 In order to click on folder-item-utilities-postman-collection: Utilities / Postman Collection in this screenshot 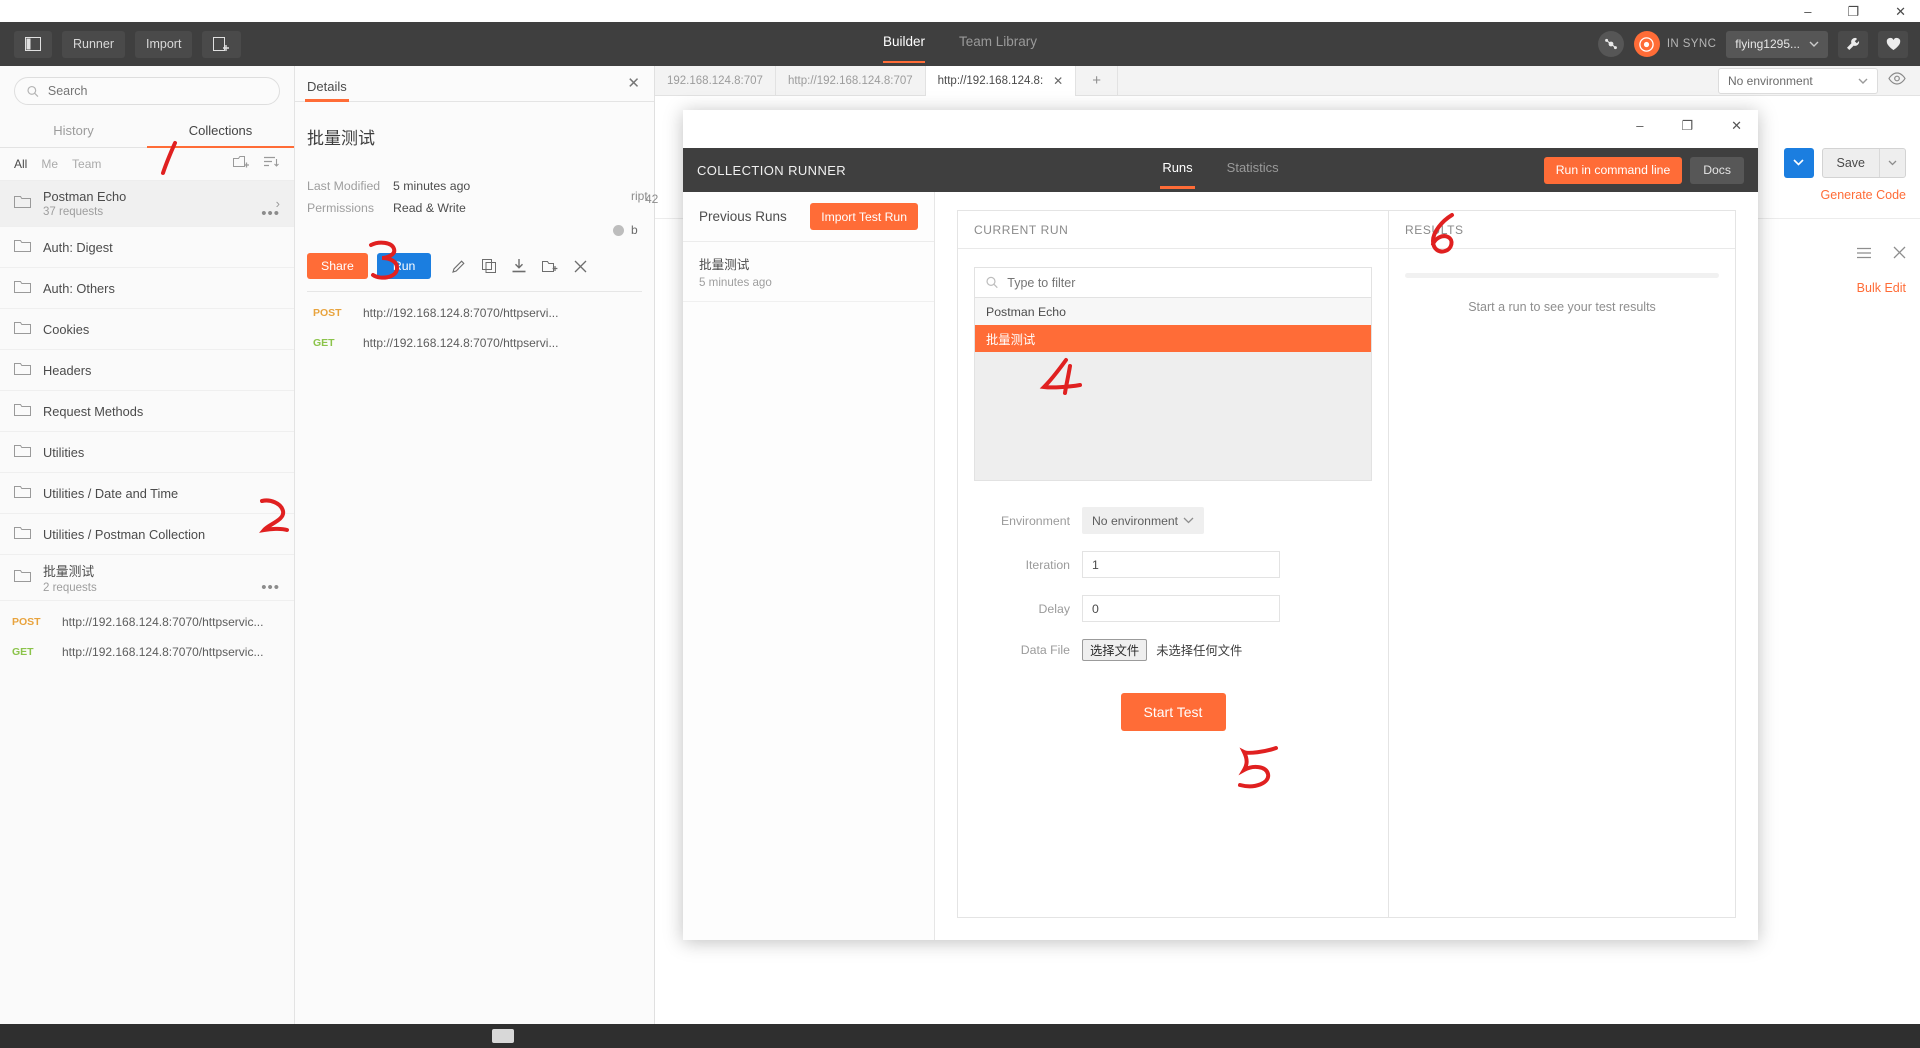, I will do `click(147, 534)`.